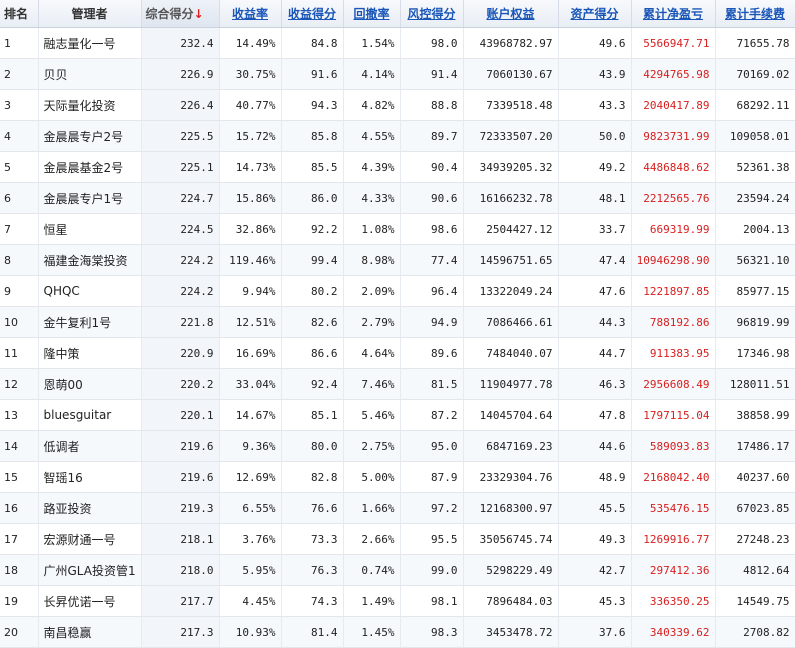 The height and width of the screenshot is (648, 795). I want to click on cell-return-score: 94.3, so click(312, 105).